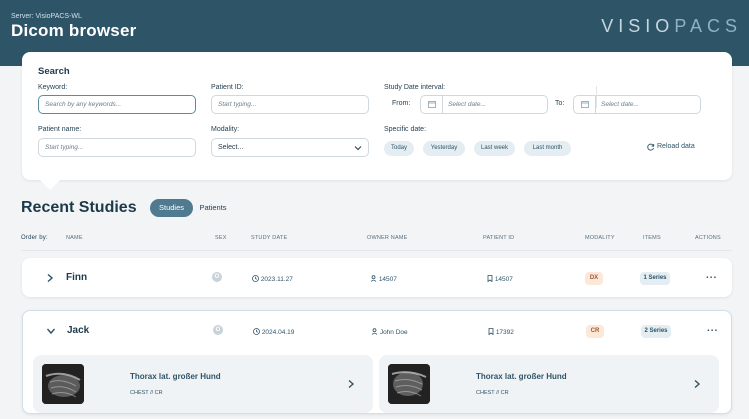 This screenshot has width=749, height=419. What do you see at coordinates (501, 332) in the screenshot?
I see `patient-id: 17392` at bounding box center [501, 332].